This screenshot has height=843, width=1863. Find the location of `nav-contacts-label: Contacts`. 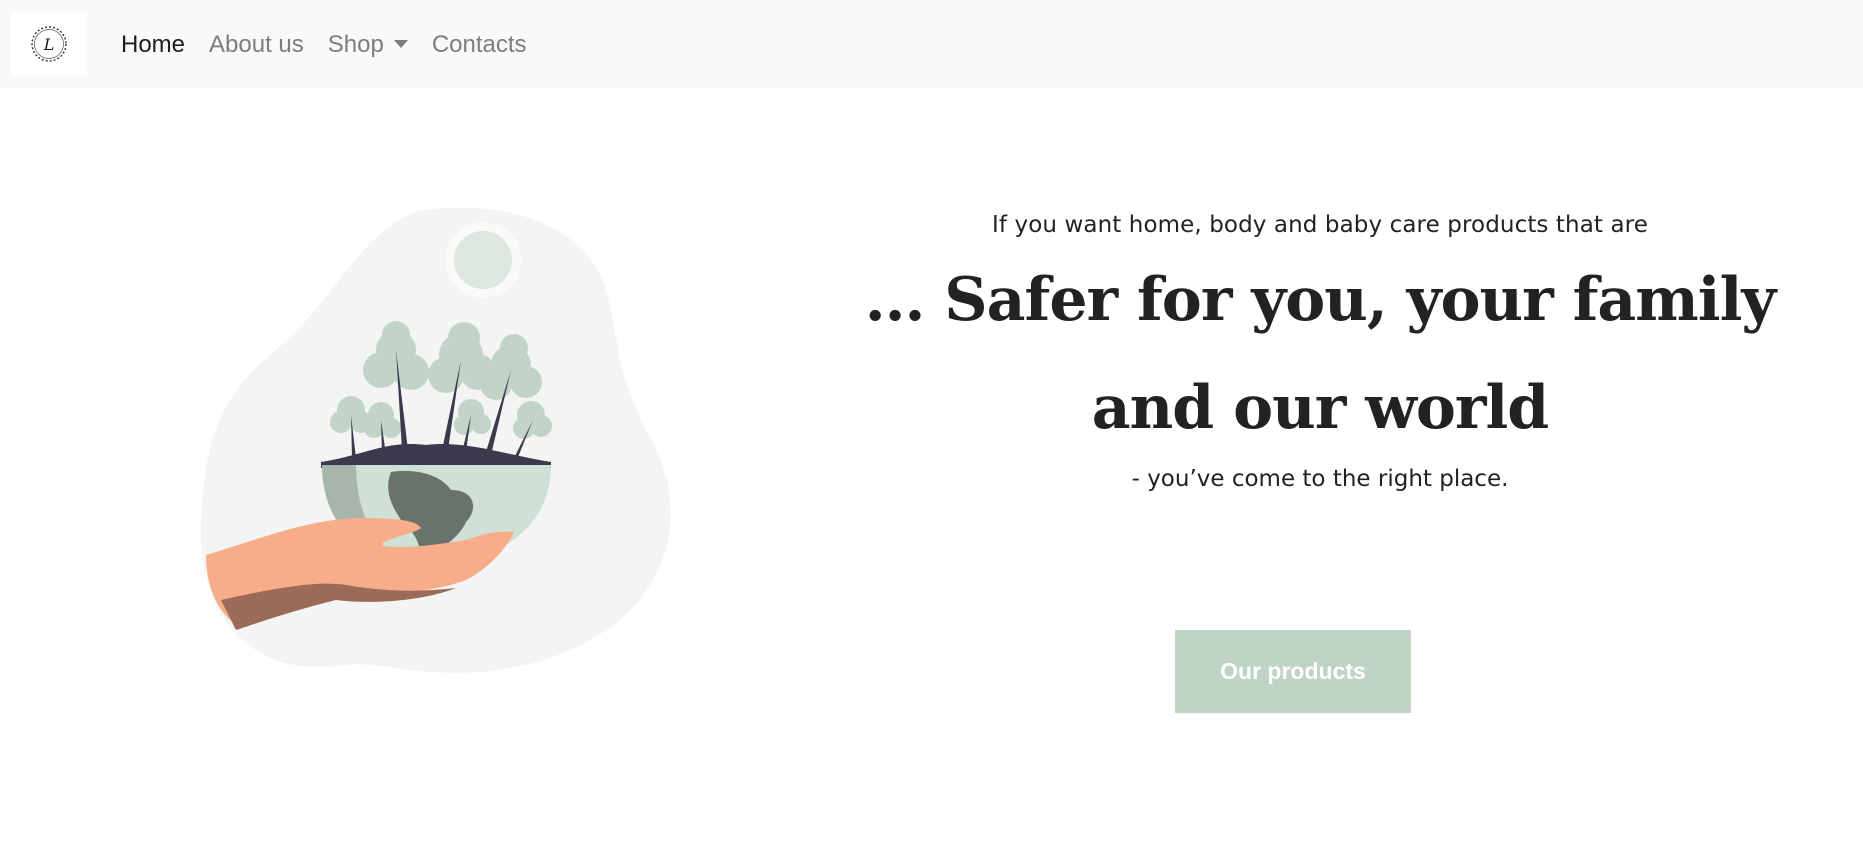

nav-contacts-label: Contacts is located at coordinates (479, 44).